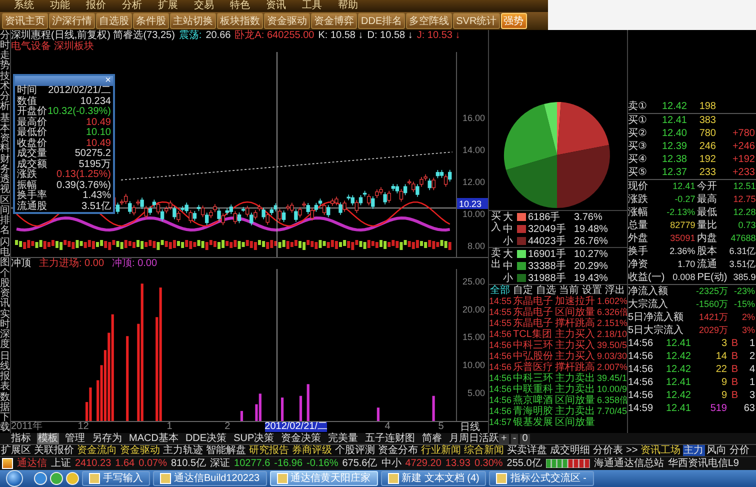  What do you see at coordinates (476, 21) in the screenshot?
I see `toolbar-button: SVR统计` at bounding box center [476, 21].